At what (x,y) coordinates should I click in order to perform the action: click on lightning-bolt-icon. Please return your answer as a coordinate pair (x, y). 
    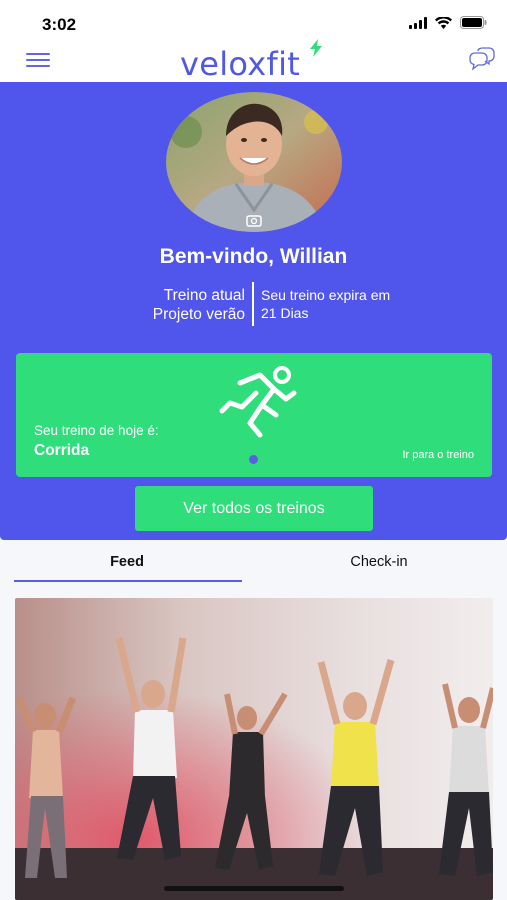
    Looking at the image, I should click on (316, 48).